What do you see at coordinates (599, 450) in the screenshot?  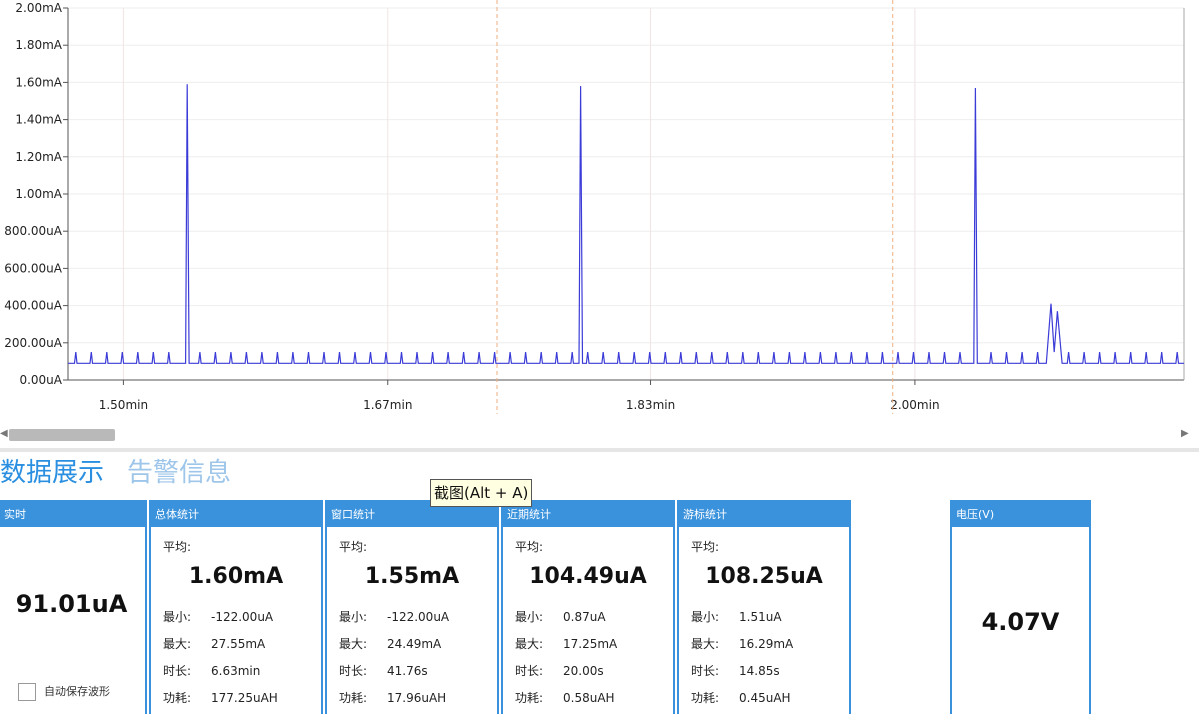 I see `section-divider` at bounding box center [599, 450].